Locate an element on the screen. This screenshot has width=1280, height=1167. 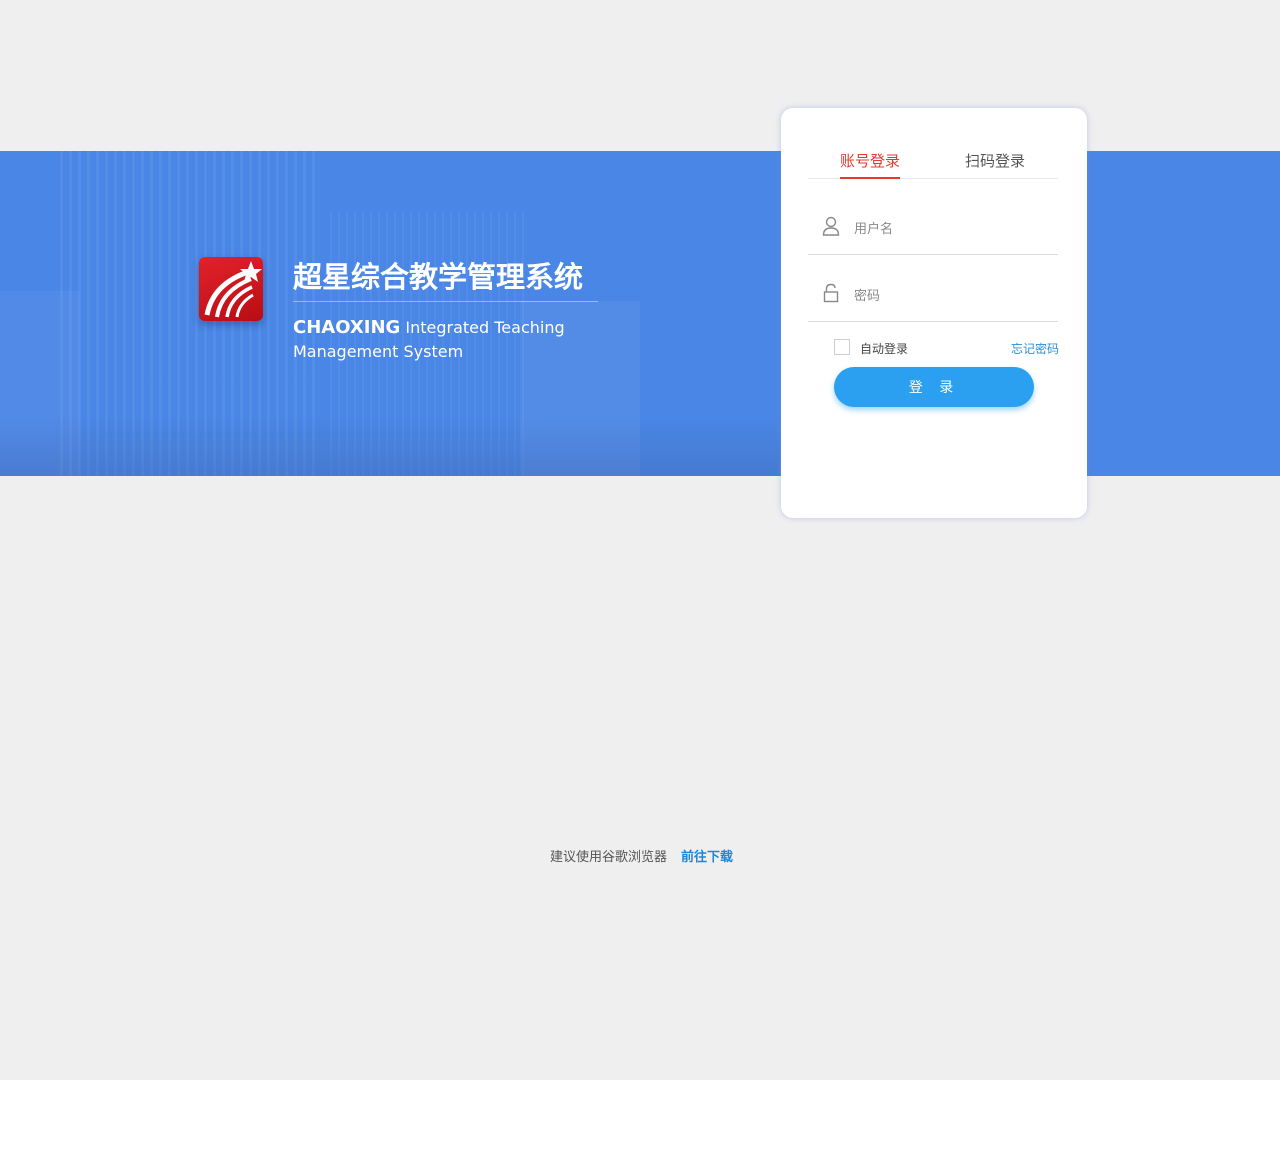
chaoxing-logo-icon is located at coordinates (231, 289).